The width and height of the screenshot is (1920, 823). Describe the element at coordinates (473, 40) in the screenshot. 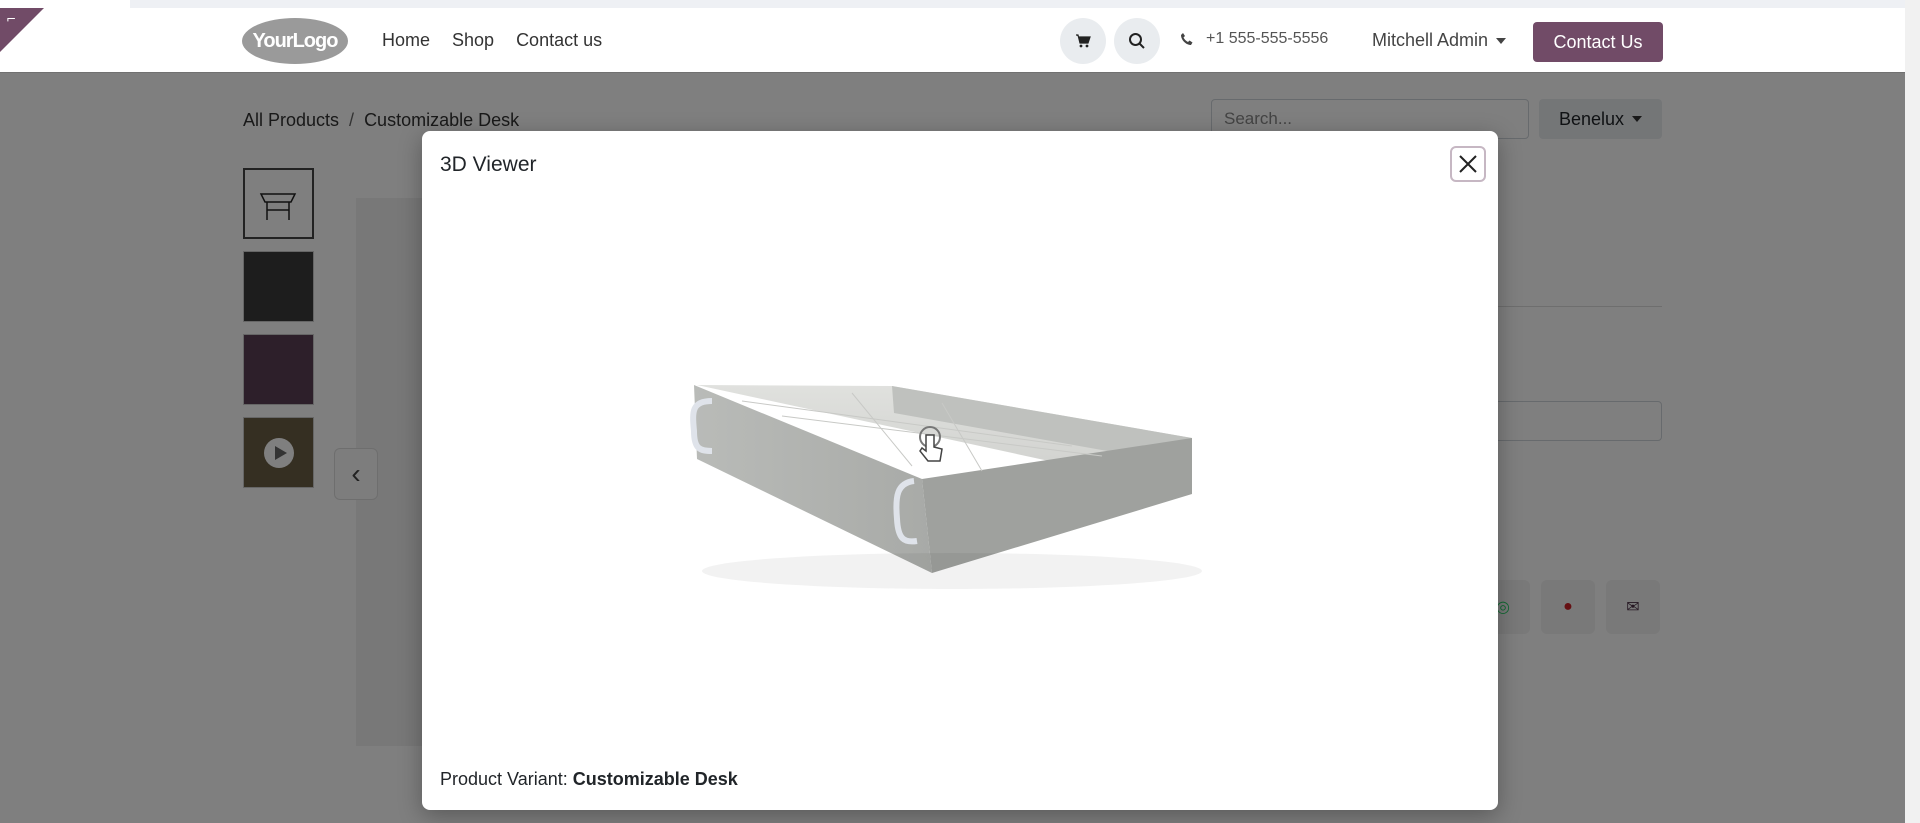

I see `nav-shop: Shop` at that location.